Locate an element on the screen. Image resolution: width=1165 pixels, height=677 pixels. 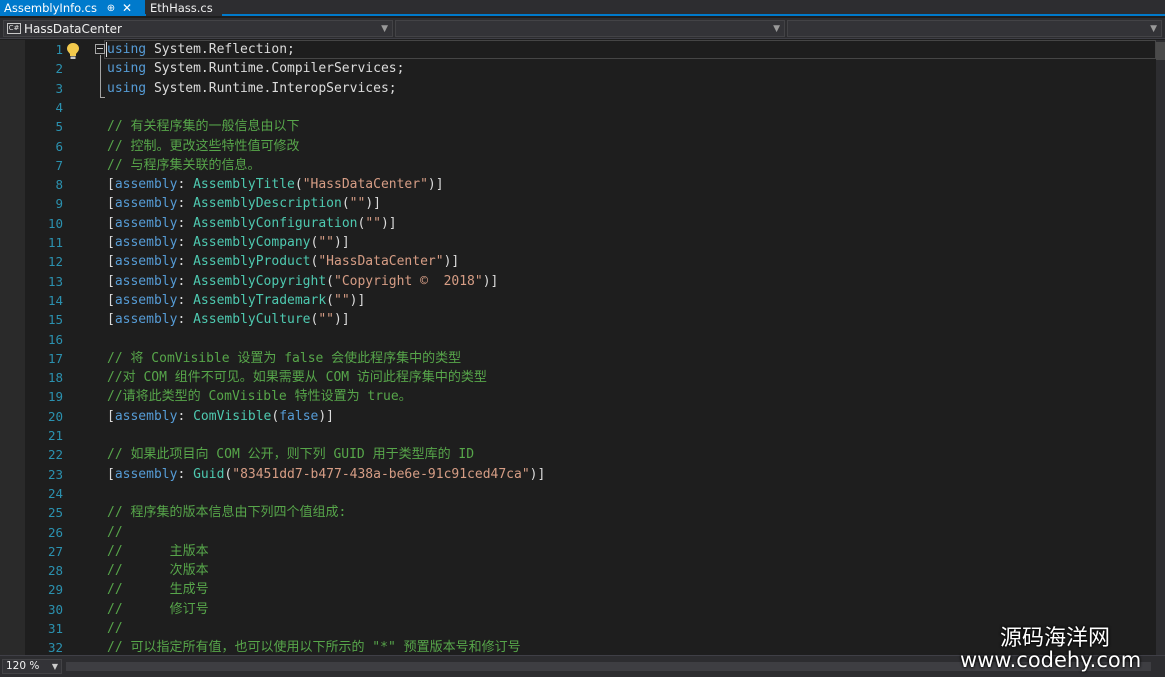
code-line: // 程序集的版本信息由下列四个值组成: is located at coordinates (226, 512).